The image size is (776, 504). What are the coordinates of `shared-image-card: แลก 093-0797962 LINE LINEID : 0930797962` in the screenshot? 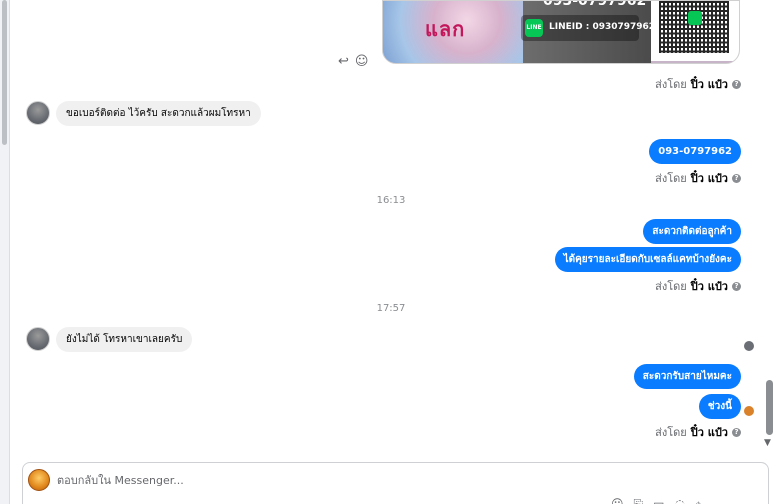 It's located at (561, 32).